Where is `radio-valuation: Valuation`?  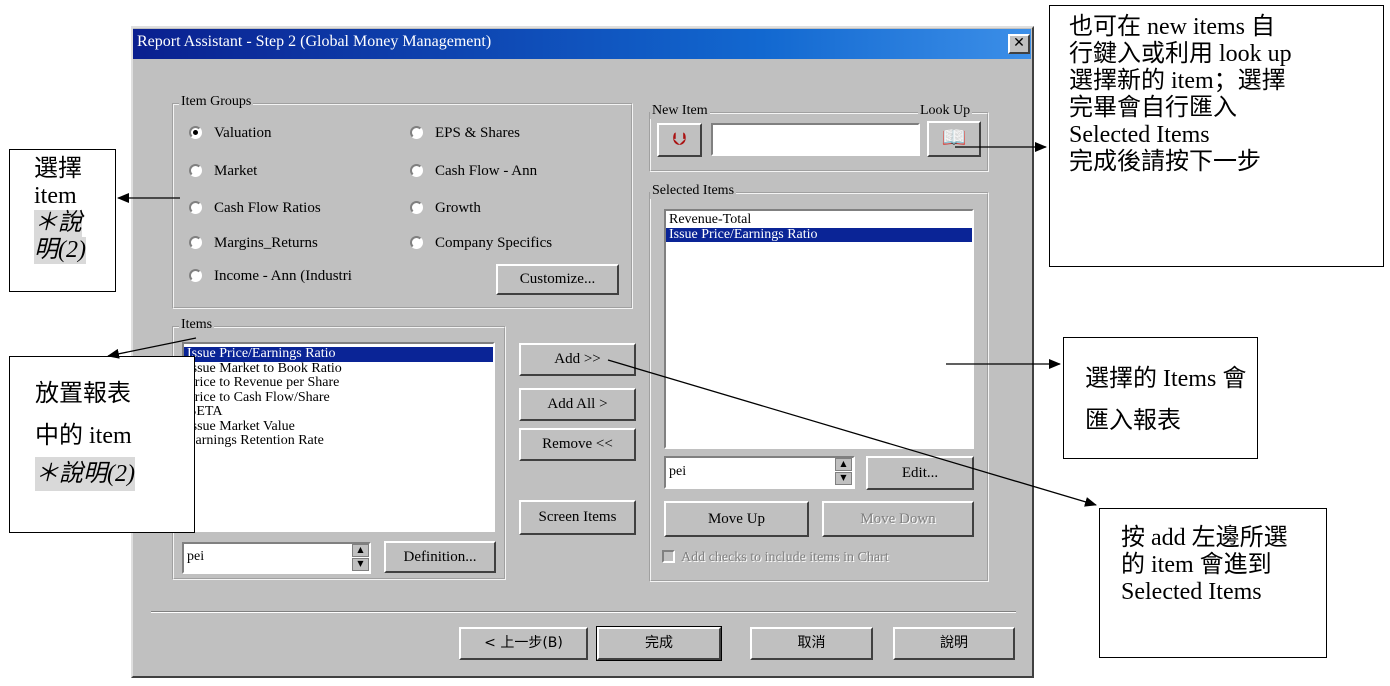
radio-valuation: Valuation is located at coordinates (230, 133).